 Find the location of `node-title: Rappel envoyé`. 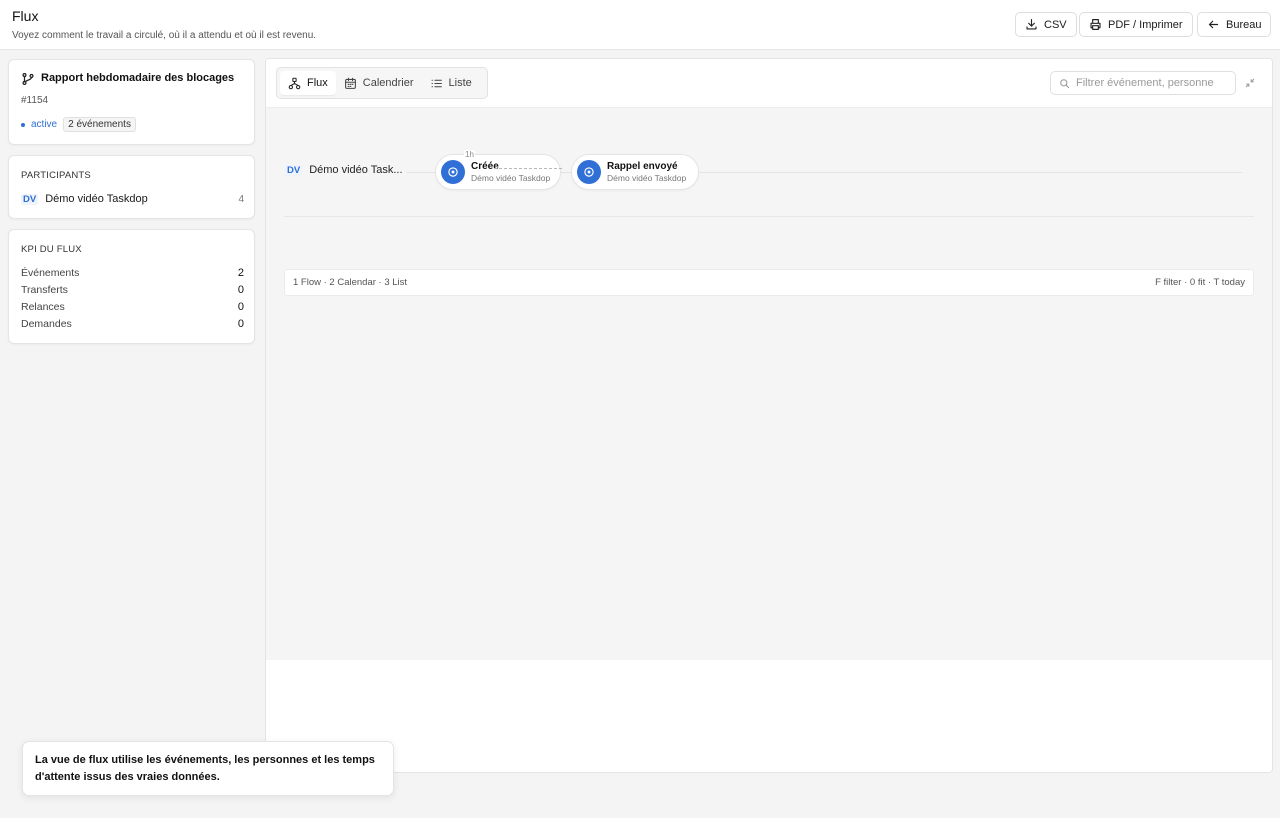

node-title: Rappel envoyé is located at coordinates (642, 166).